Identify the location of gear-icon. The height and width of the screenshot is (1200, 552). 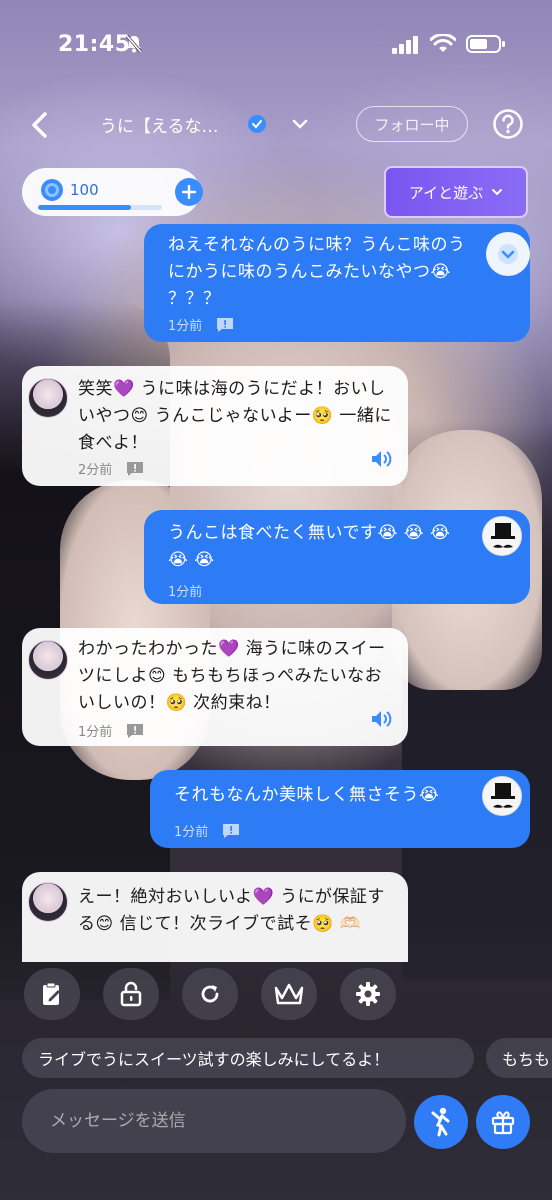
(368, 994).